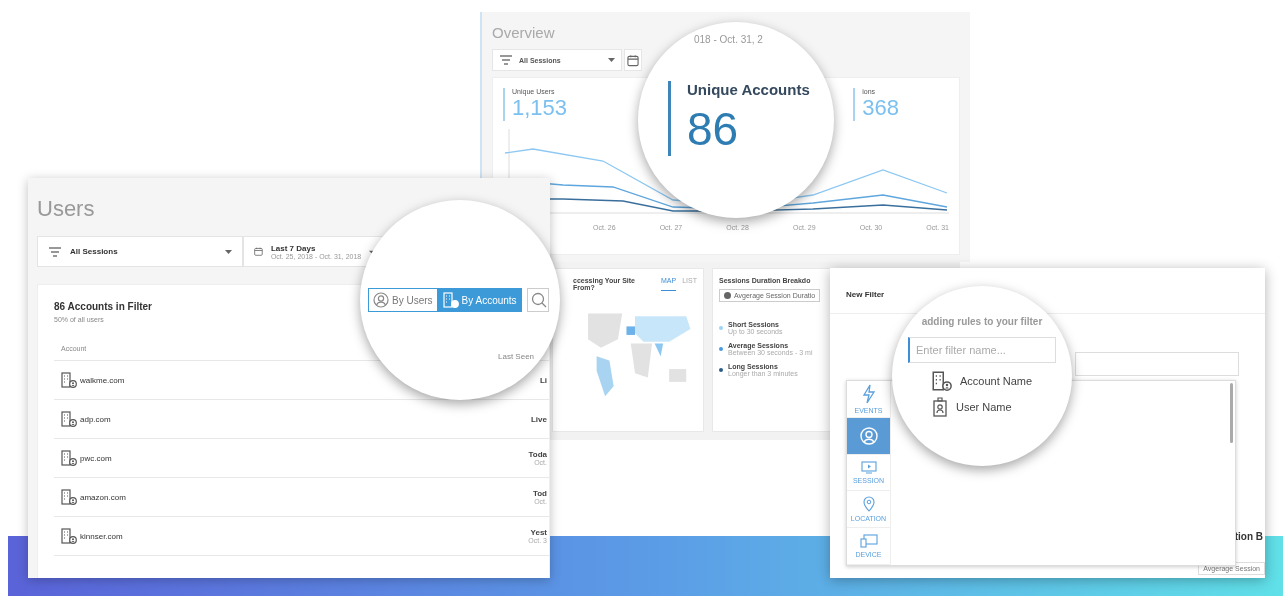 The width and height of the screenshot is (1283, 596). I want to click on metric-value: 1,153, so click(540, 108).